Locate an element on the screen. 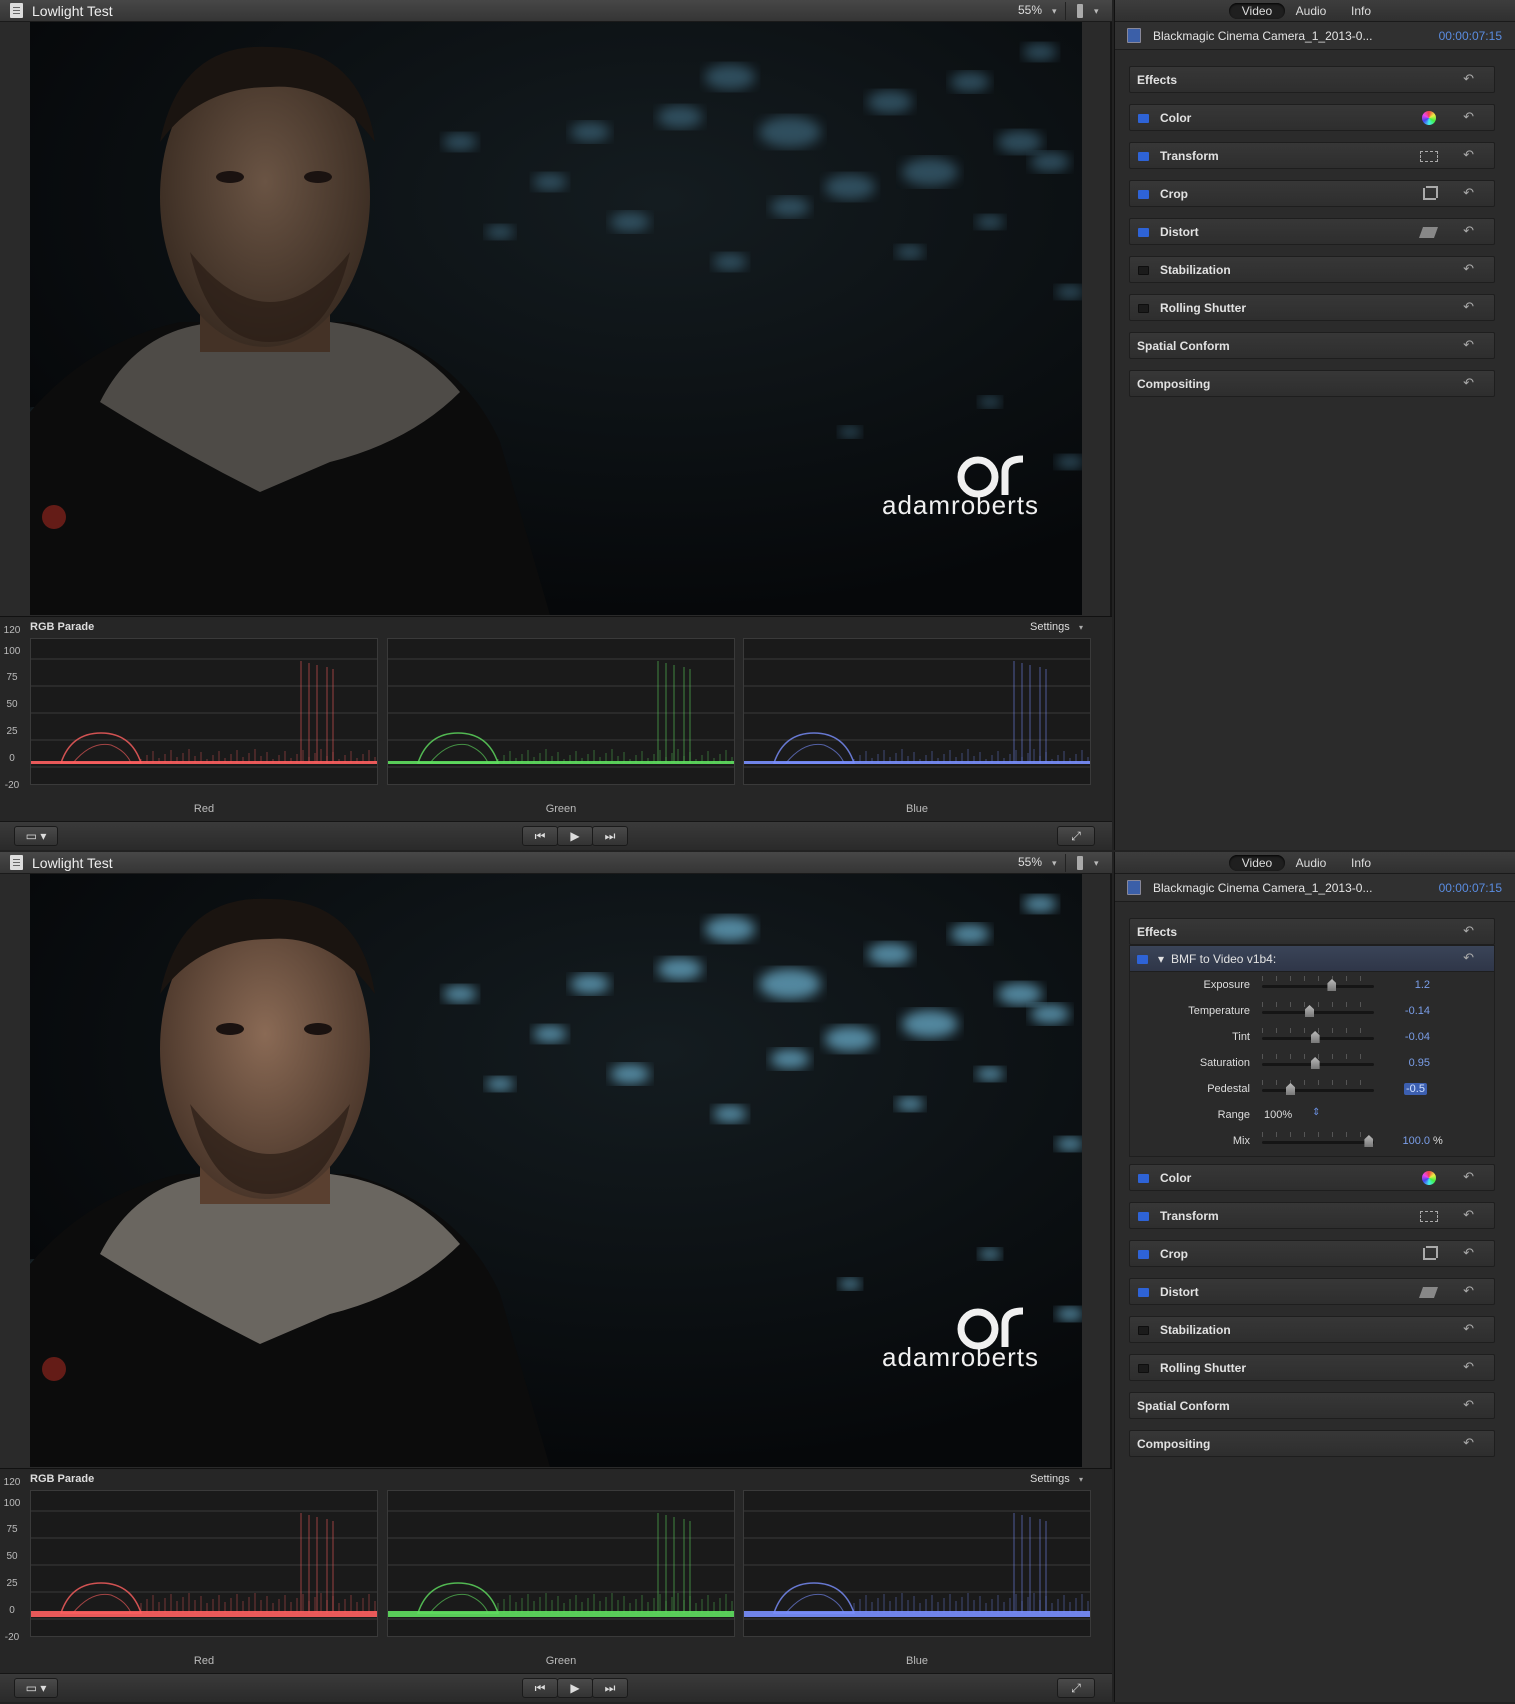  disclosure-triangle-icon: ▾ is located at coordinates (1161, 959).